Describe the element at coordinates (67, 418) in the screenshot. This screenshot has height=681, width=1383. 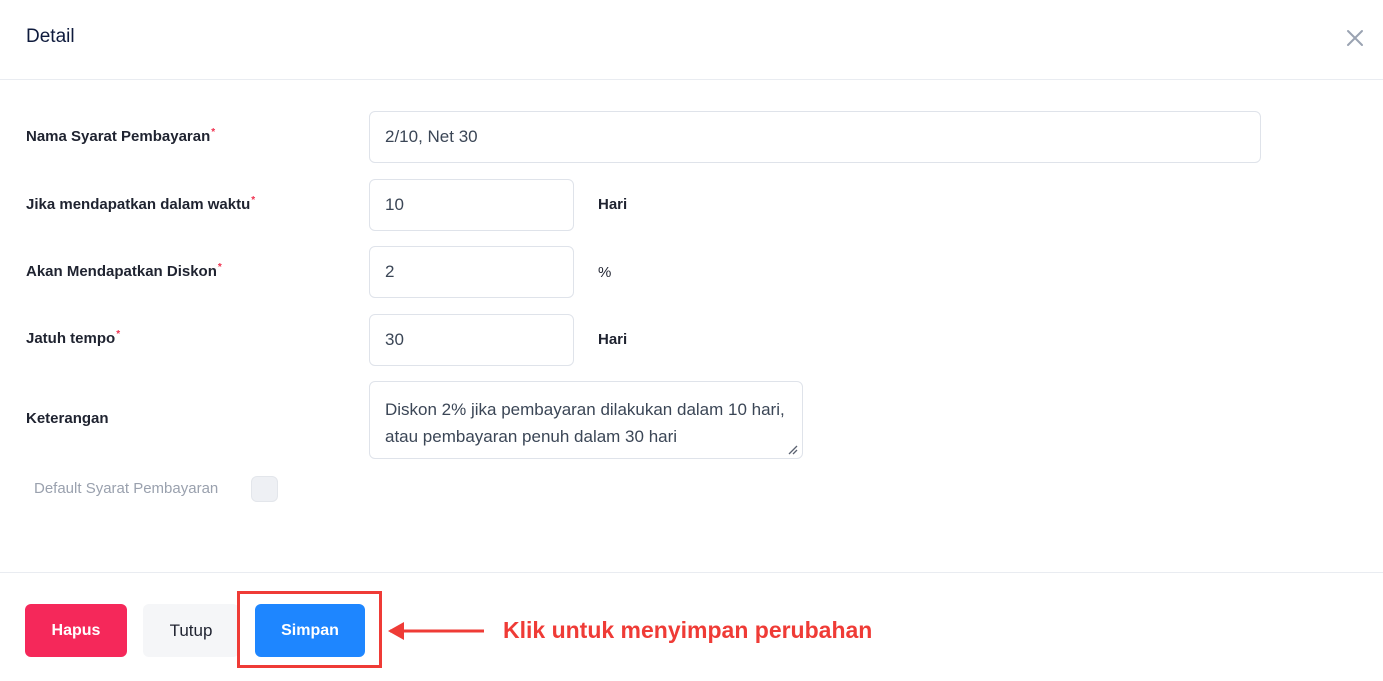
I see `description-label: Keterangan` at that location.